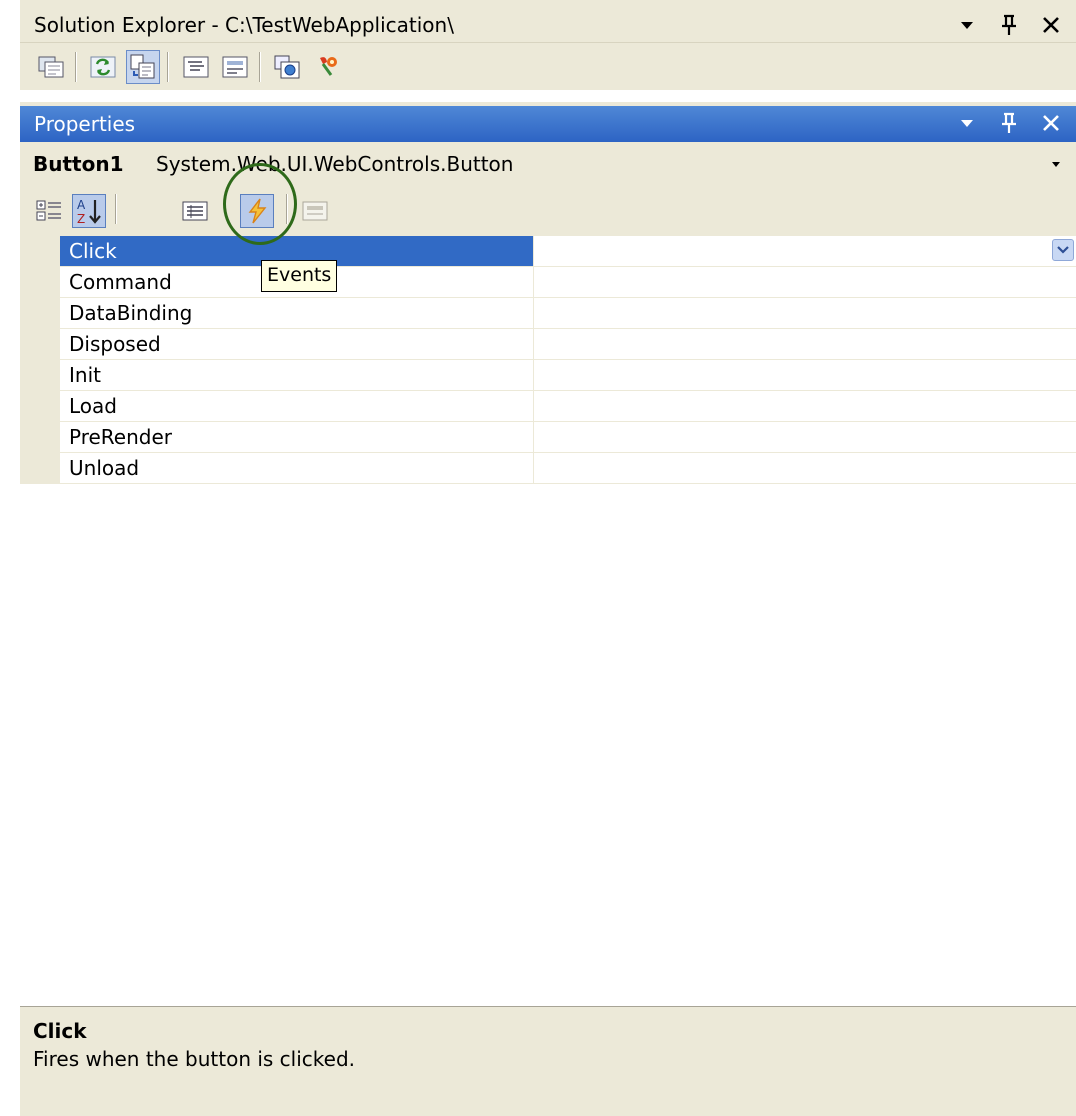 The image size is (1076, 1116). I want to click on svg-text: A, so click(81, 205).